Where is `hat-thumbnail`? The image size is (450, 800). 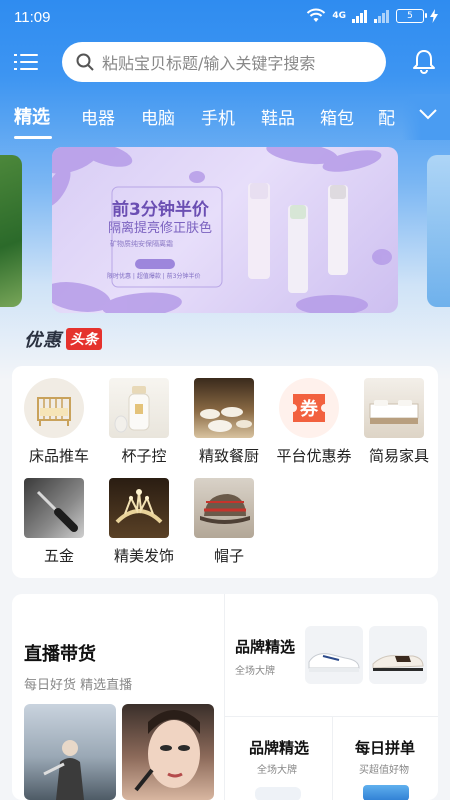 hat-thumbnail is located at coordinates (224, 508).